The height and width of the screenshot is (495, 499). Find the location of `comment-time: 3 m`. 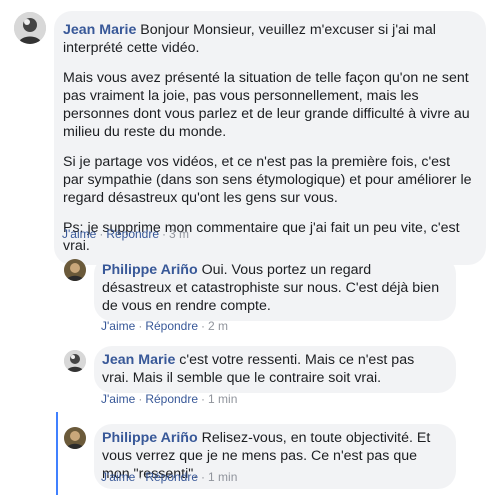

comment-time: 3 m is located at coordinates (179, 234).